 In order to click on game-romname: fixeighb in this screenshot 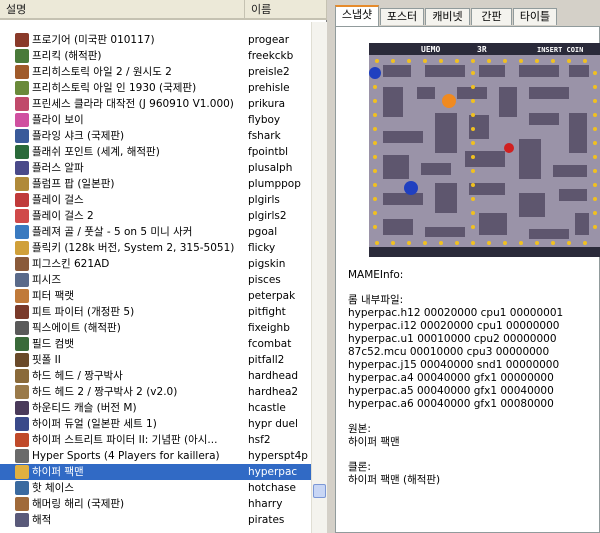, I will do `click(269, 328)`.